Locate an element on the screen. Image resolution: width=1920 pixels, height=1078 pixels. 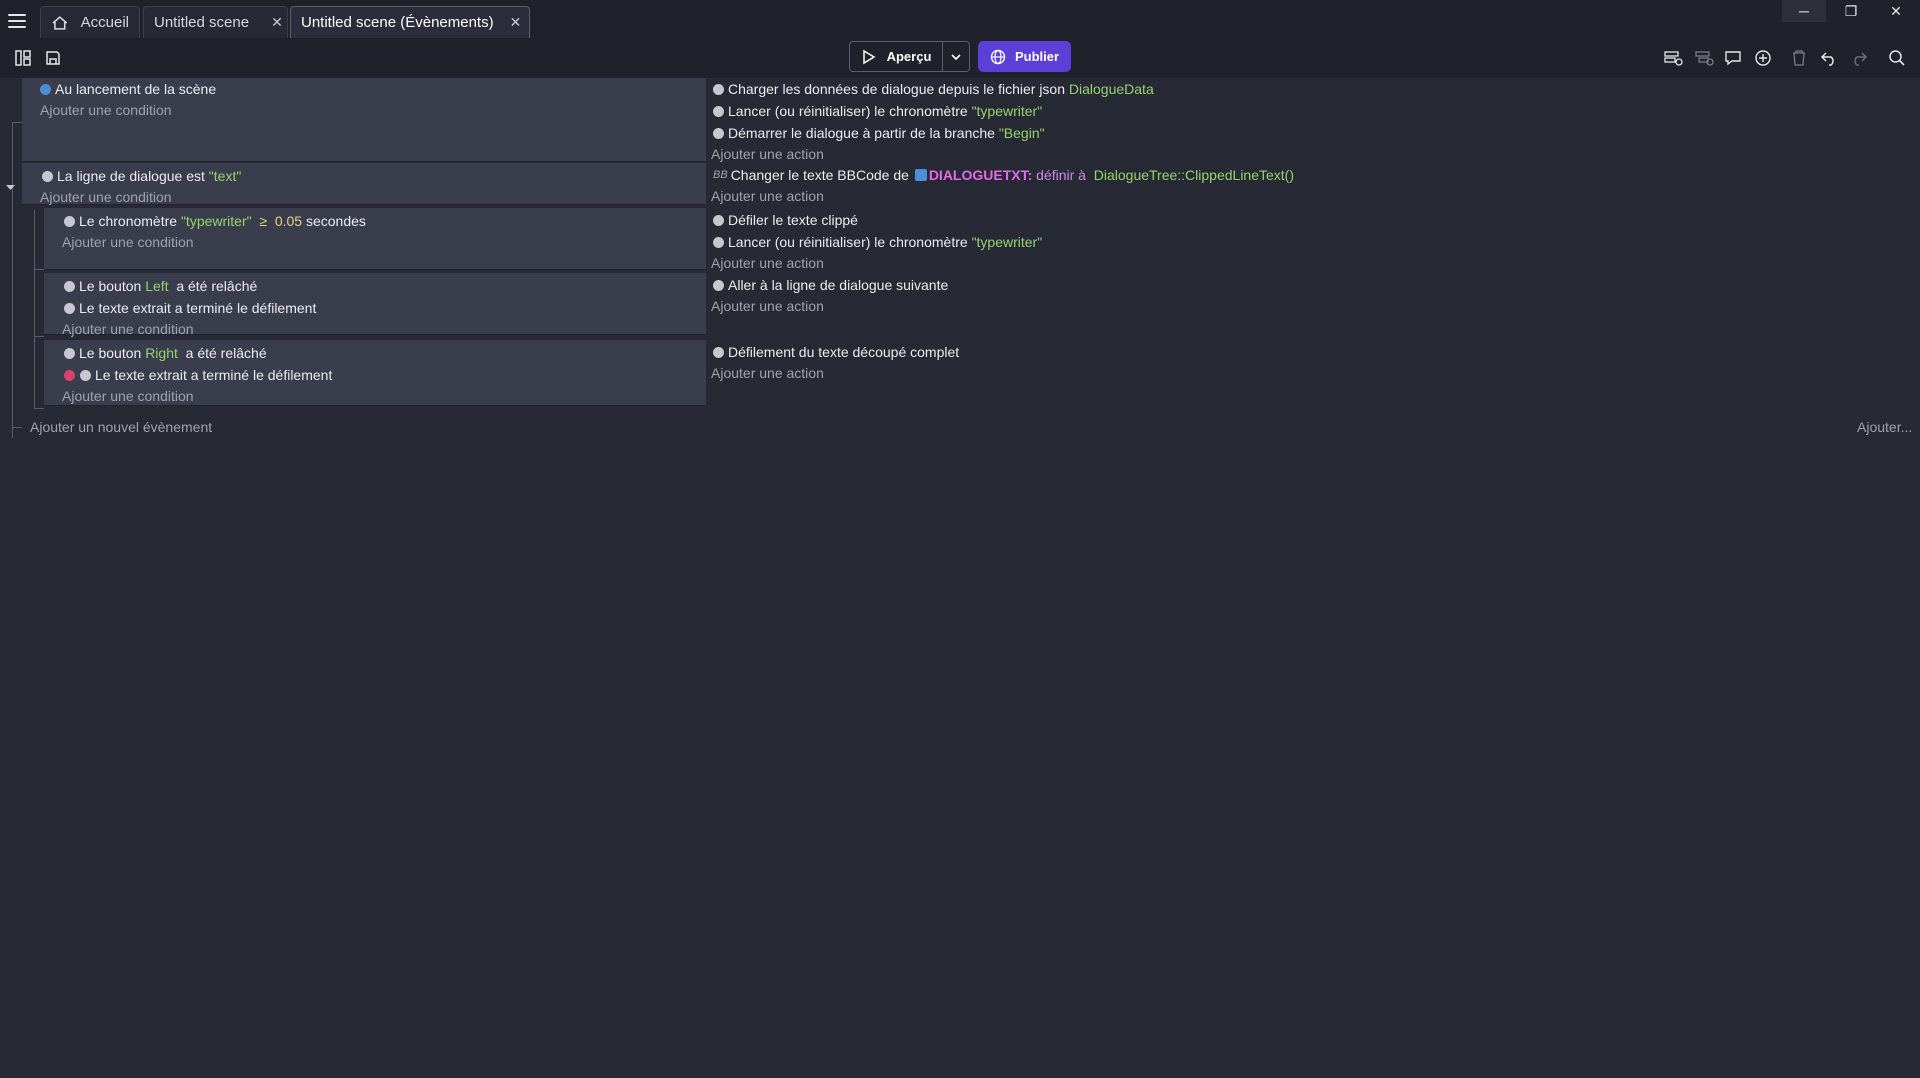
close-window-icon: ✕ is located at coordinates (1896, 11).